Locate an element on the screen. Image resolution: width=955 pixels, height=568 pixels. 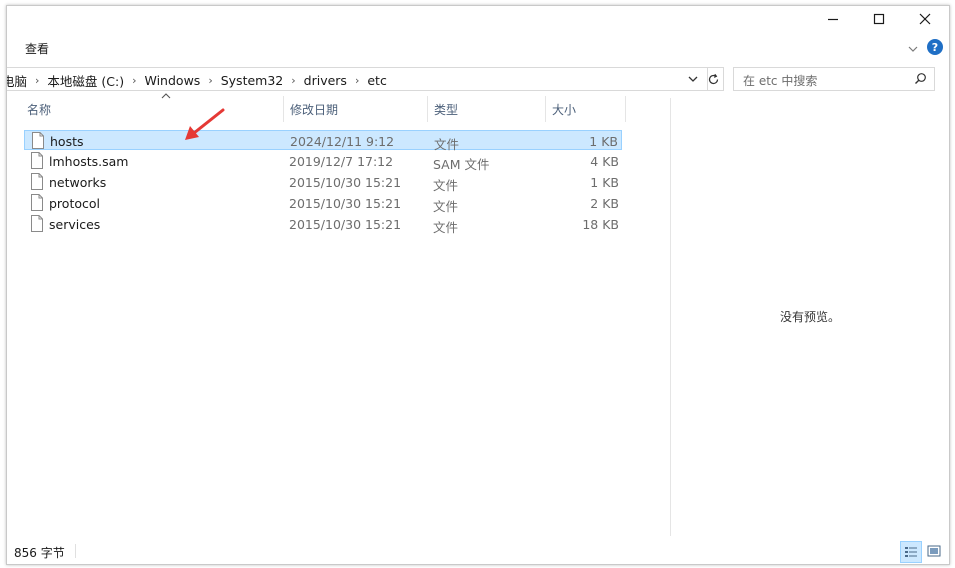
file-name: lmhosts.sam is located at coordinates (89, 161).